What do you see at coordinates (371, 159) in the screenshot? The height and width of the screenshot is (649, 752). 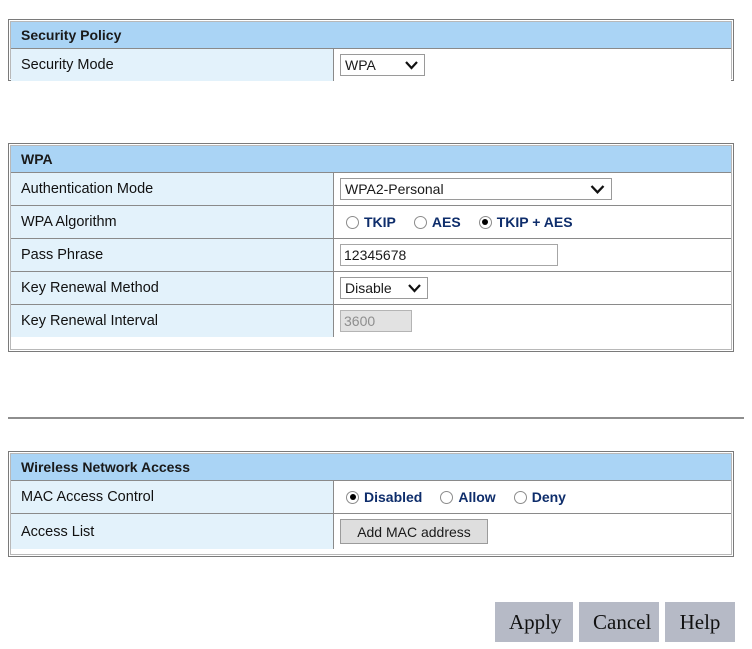 I see `wpa-header: WPA` at bounding box center [371, 159].